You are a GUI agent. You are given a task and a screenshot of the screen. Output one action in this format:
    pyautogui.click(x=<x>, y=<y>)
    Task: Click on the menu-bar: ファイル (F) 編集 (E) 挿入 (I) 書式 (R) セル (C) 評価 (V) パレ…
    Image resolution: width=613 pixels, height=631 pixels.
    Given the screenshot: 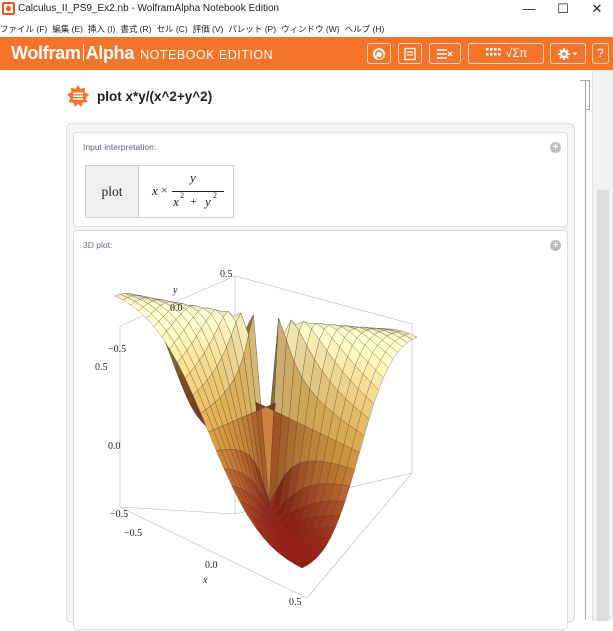 What is the action you would take?
    pyautogui.click(x=306, y=27)
    